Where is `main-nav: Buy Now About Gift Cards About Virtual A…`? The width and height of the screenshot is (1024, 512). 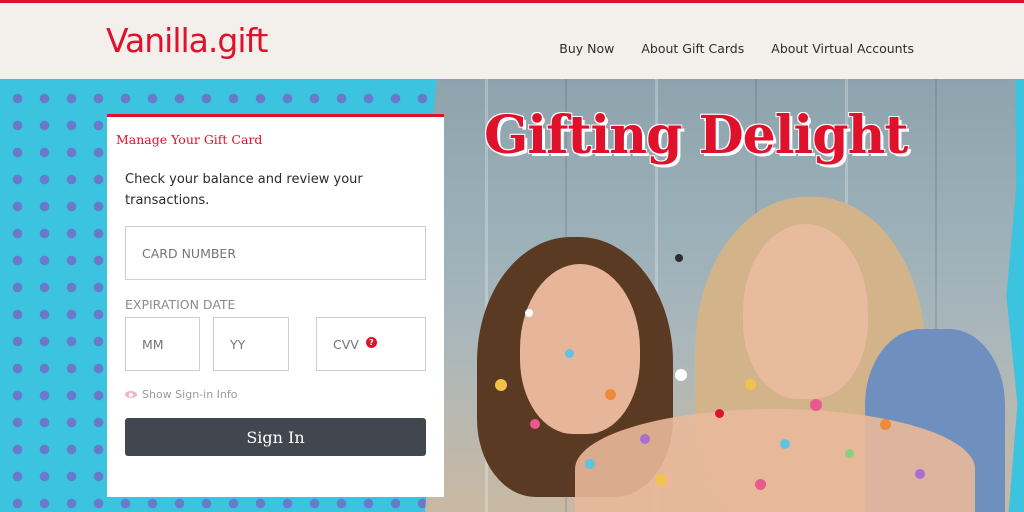 main-nav: Buy Now About Gift Cards About Virtual A… is located at coordinates (736, 48).